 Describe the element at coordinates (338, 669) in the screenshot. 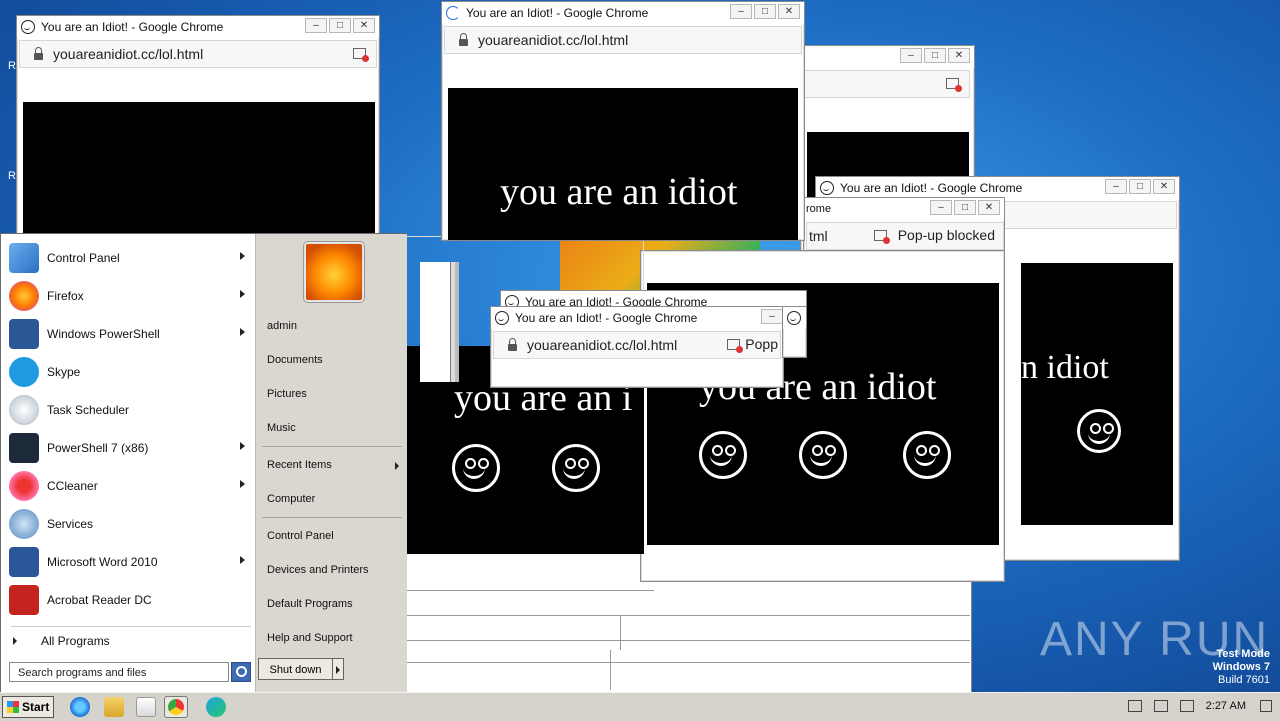

I see `shutdown-options-button` at that location.